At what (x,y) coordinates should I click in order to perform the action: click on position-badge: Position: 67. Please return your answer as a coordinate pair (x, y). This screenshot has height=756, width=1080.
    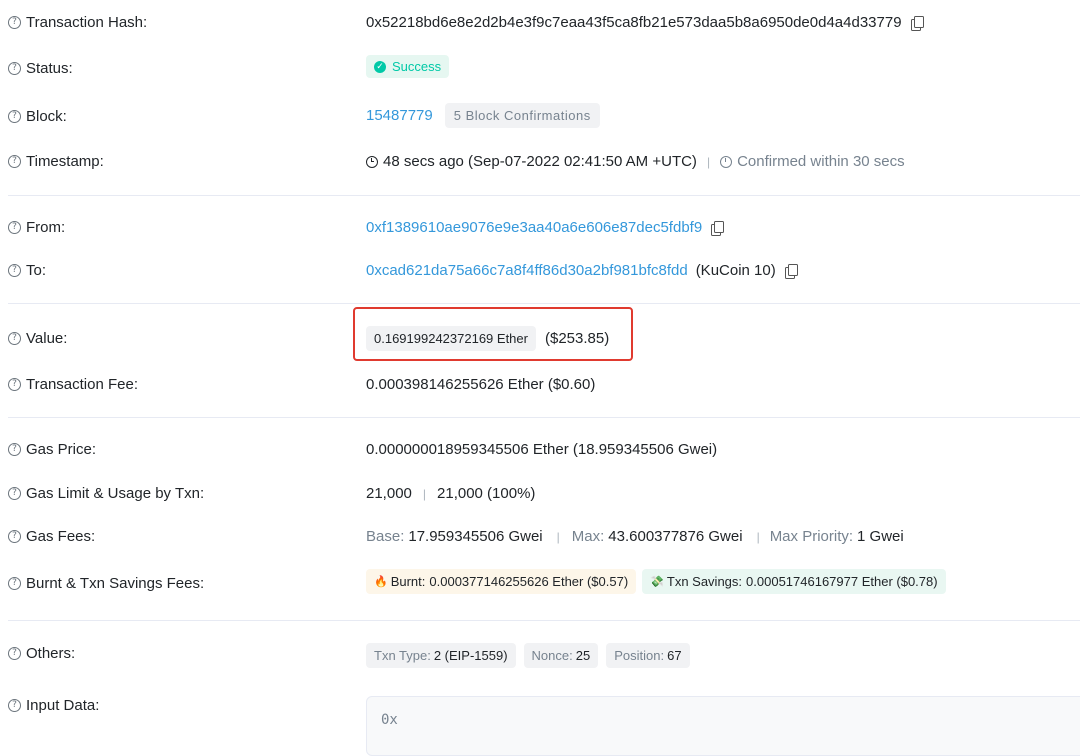
    Looking at the image, I should click on (648, 655).